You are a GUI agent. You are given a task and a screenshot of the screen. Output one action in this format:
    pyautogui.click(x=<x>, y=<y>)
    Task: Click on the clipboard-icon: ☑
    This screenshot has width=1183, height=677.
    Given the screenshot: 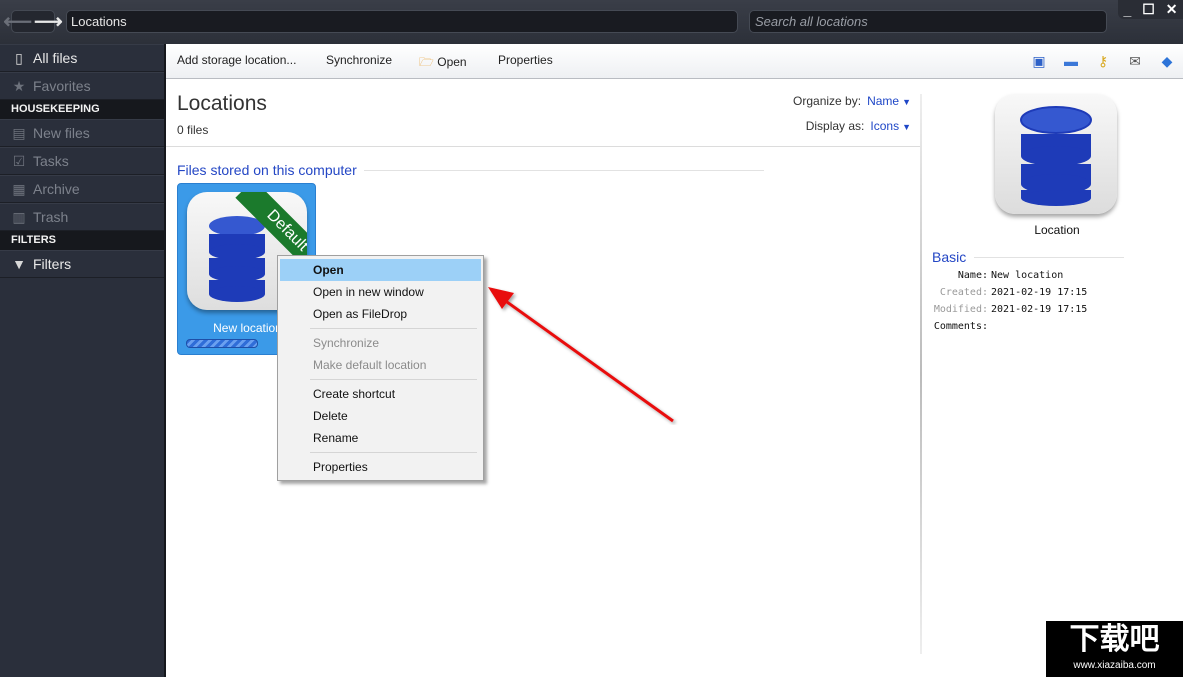 What is the action you would take?
    pyautogui.click(x=19, y=160)
    